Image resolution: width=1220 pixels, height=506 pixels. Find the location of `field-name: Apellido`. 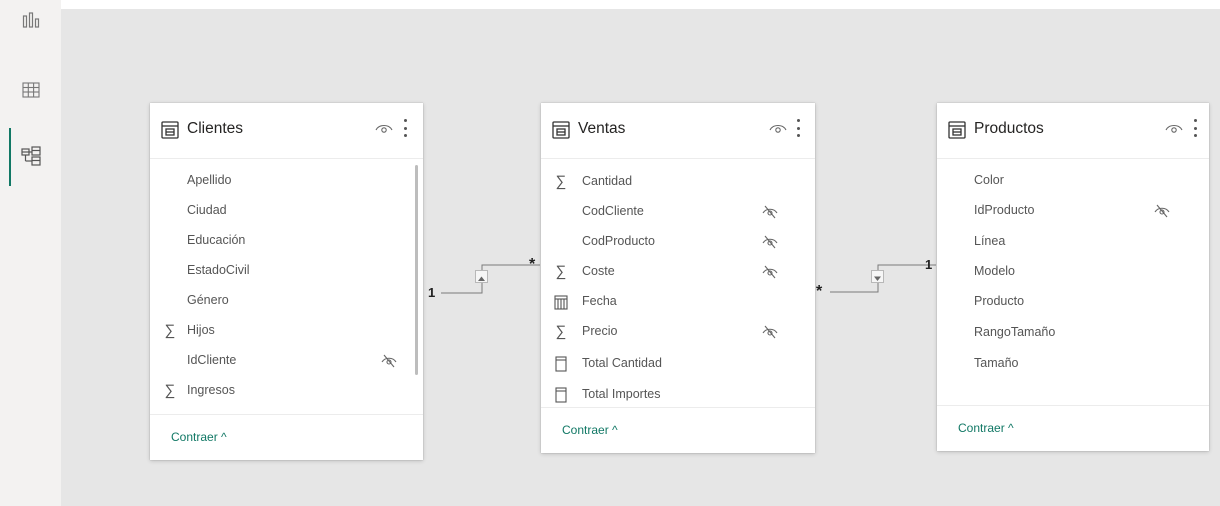

field-name: Apellido is located at coordinates (209, 180).